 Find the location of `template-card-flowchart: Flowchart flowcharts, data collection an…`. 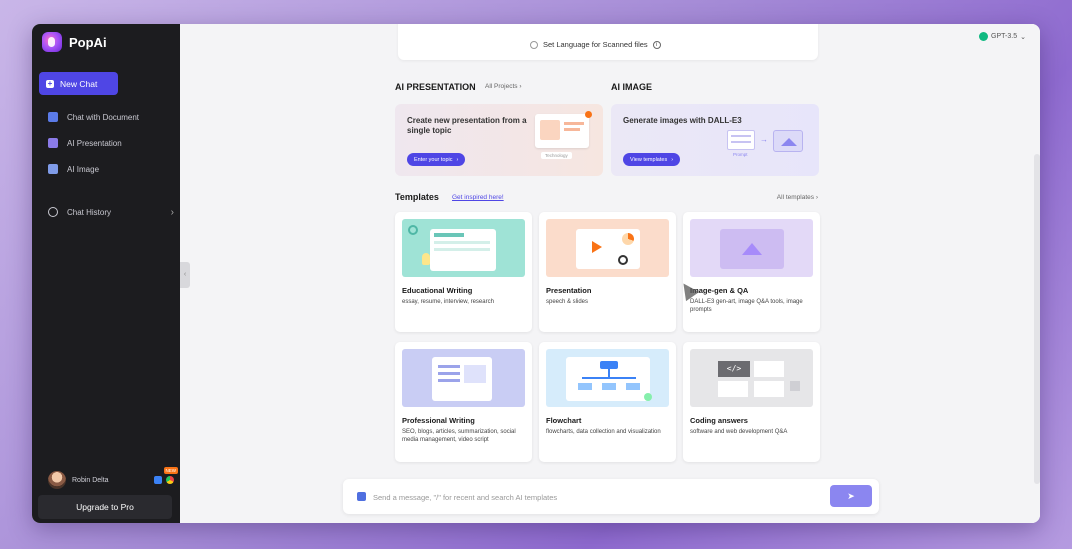

template-card-flowchart: Flowchart flowcharts, data collection an… is located at coordinates (607, 402).